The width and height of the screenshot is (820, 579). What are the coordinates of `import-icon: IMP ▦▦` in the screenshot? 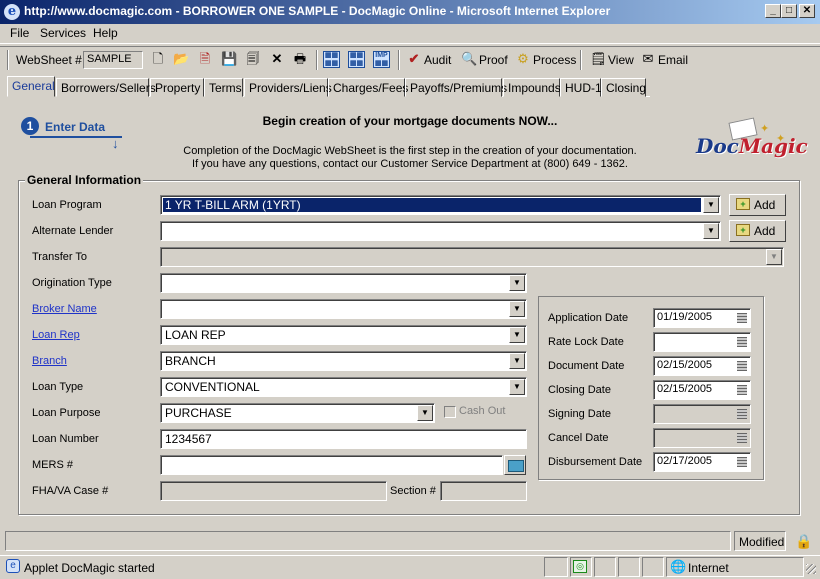 It's located at (381, 59).